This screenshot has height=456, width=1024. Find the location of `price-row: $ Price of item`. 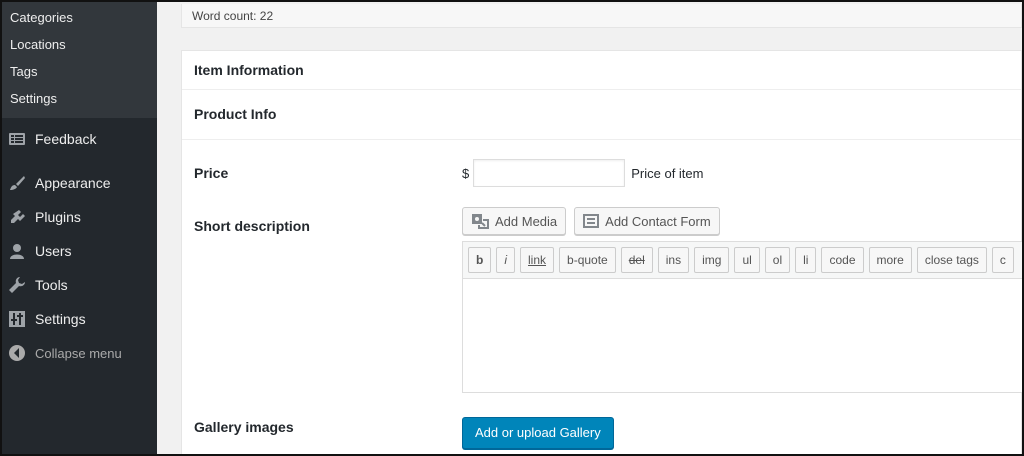

price-row: $ Price of item is located at coordinates (582, 173).